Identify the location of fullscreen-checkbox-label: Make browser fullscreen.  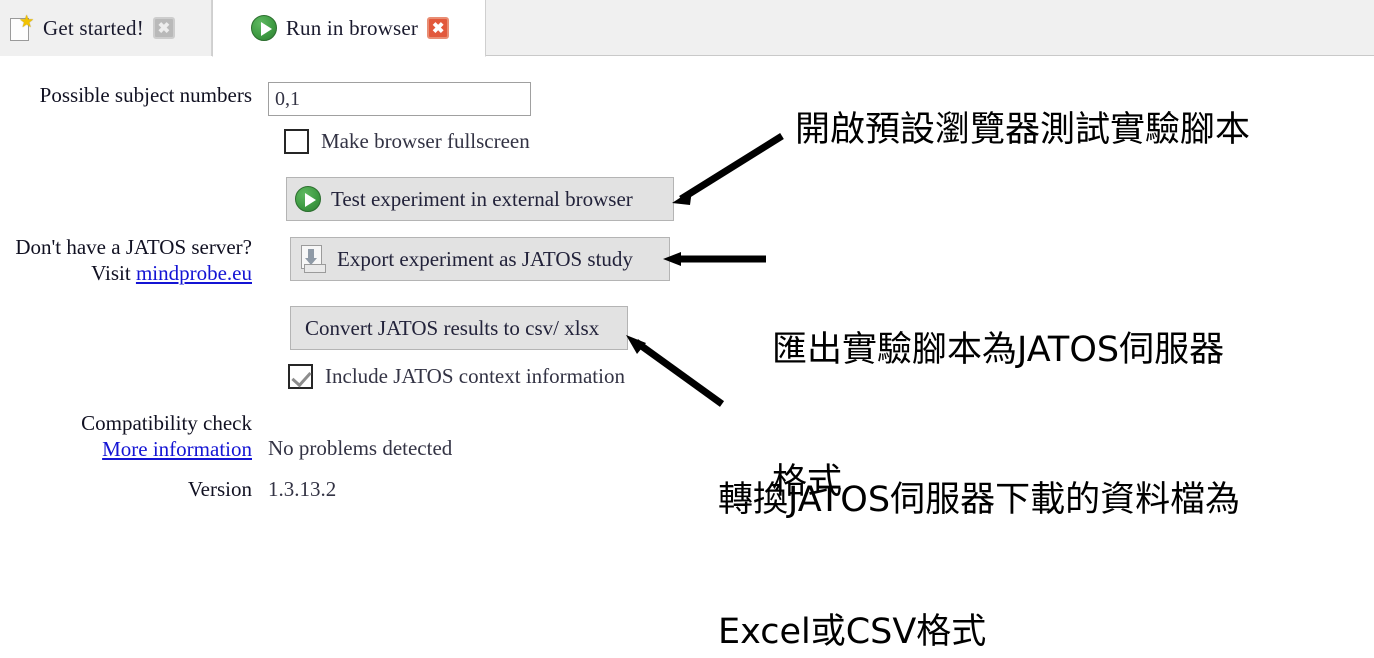
(425, 141).